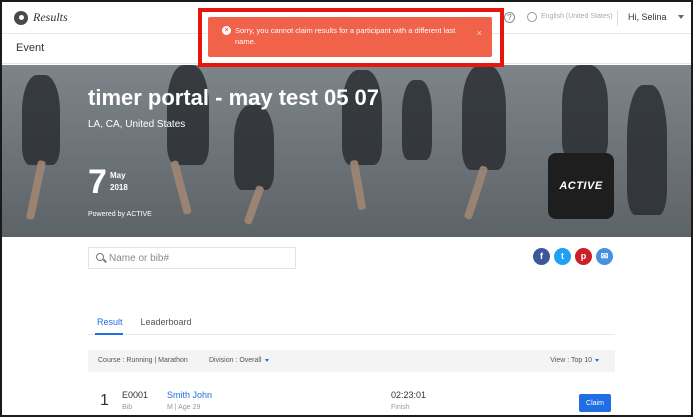 This screenshot has width=693, height=417. What do you see at coordinates (595, 403) in the screenshot?
I see `claim-button: Claim` at bounding box center [595, 403].